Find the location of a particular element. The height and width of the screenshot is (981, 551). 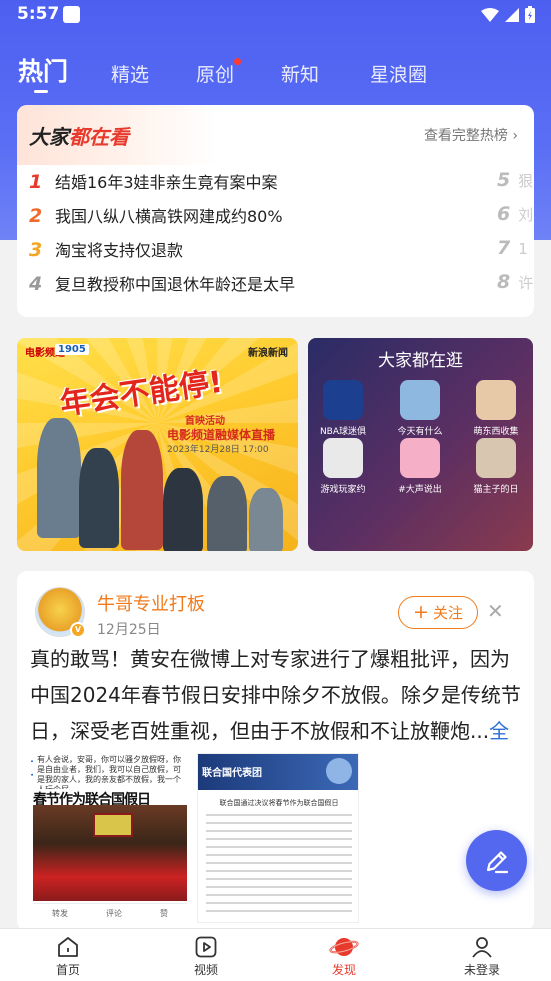

avatar: V is located at coordinates (60, 612).